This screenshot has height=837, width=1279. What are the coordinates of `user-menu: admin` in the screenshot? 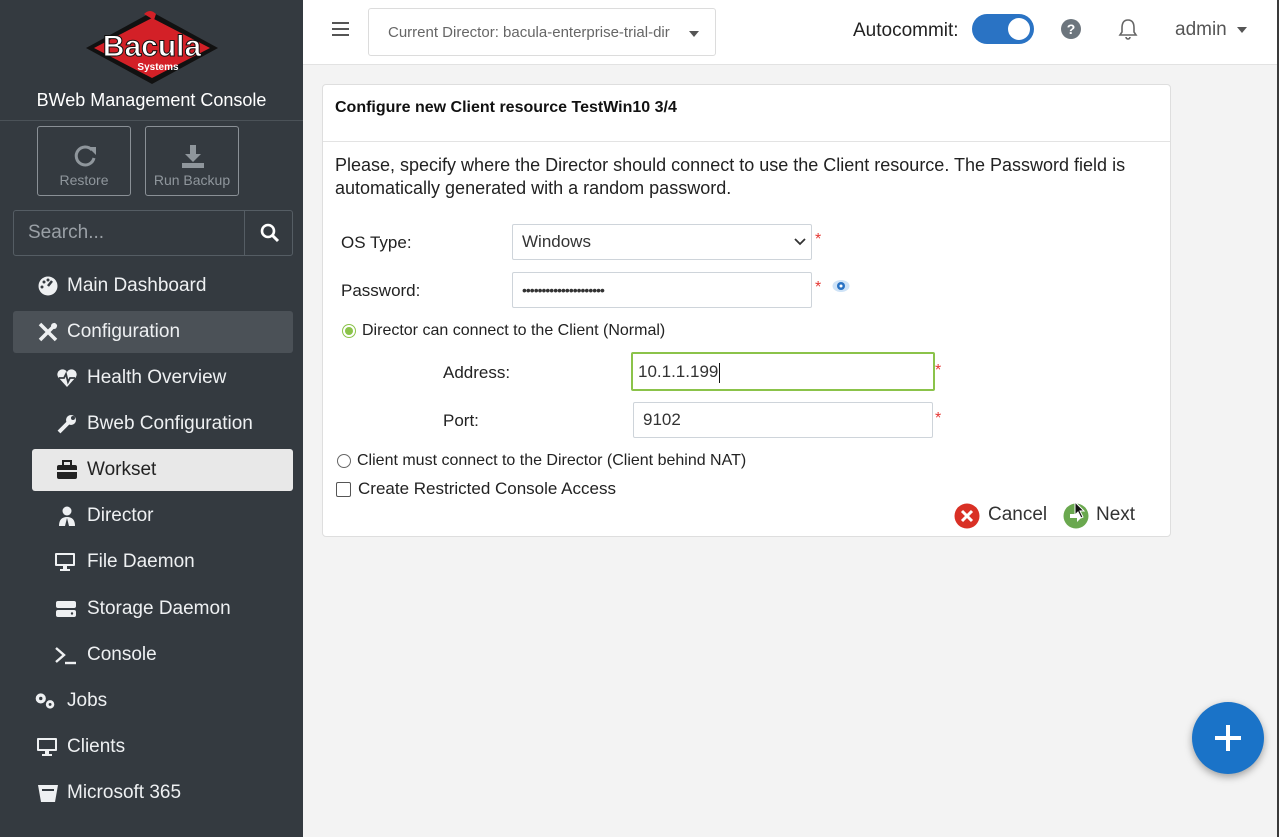 It's located at (1201, 30).